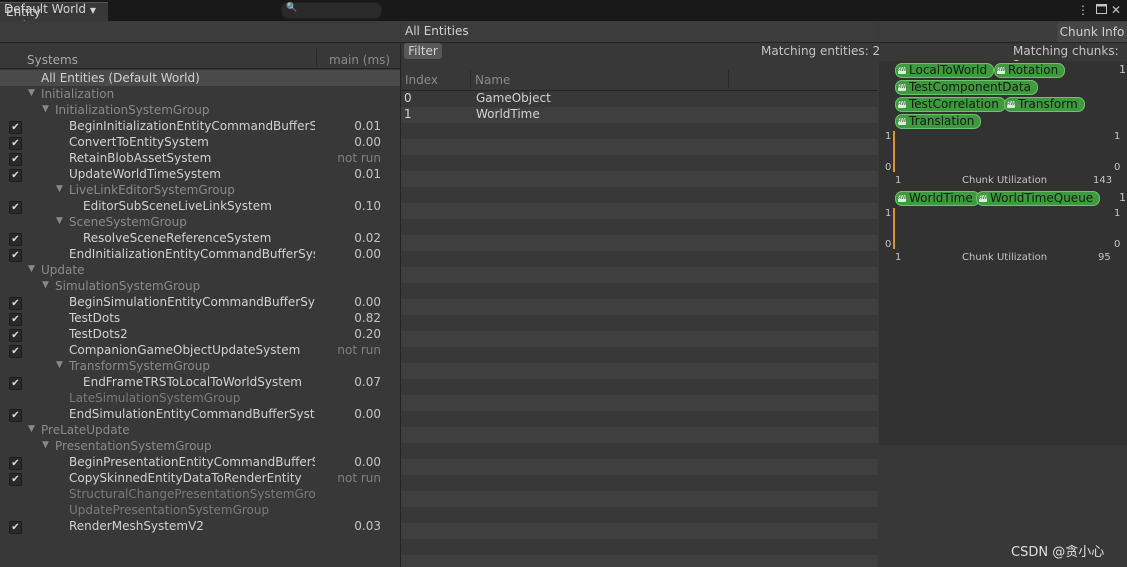 Image resolution: width=1127 pixels, height=567 pixels. I want to click on chunk-utilization-label: Chunk Utilization, so click(1005, 180).